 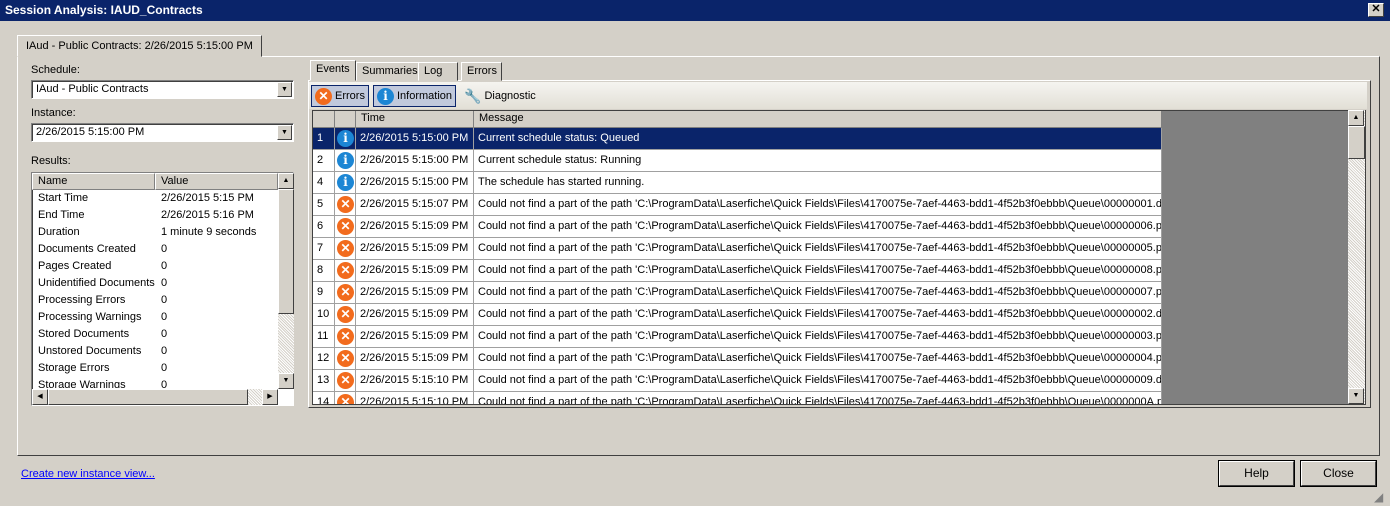 What do you see at coordinates (1378, 497) in the screenshot?
I see `resize-grip-icon: ◢` at bounding box center [1378, 497].